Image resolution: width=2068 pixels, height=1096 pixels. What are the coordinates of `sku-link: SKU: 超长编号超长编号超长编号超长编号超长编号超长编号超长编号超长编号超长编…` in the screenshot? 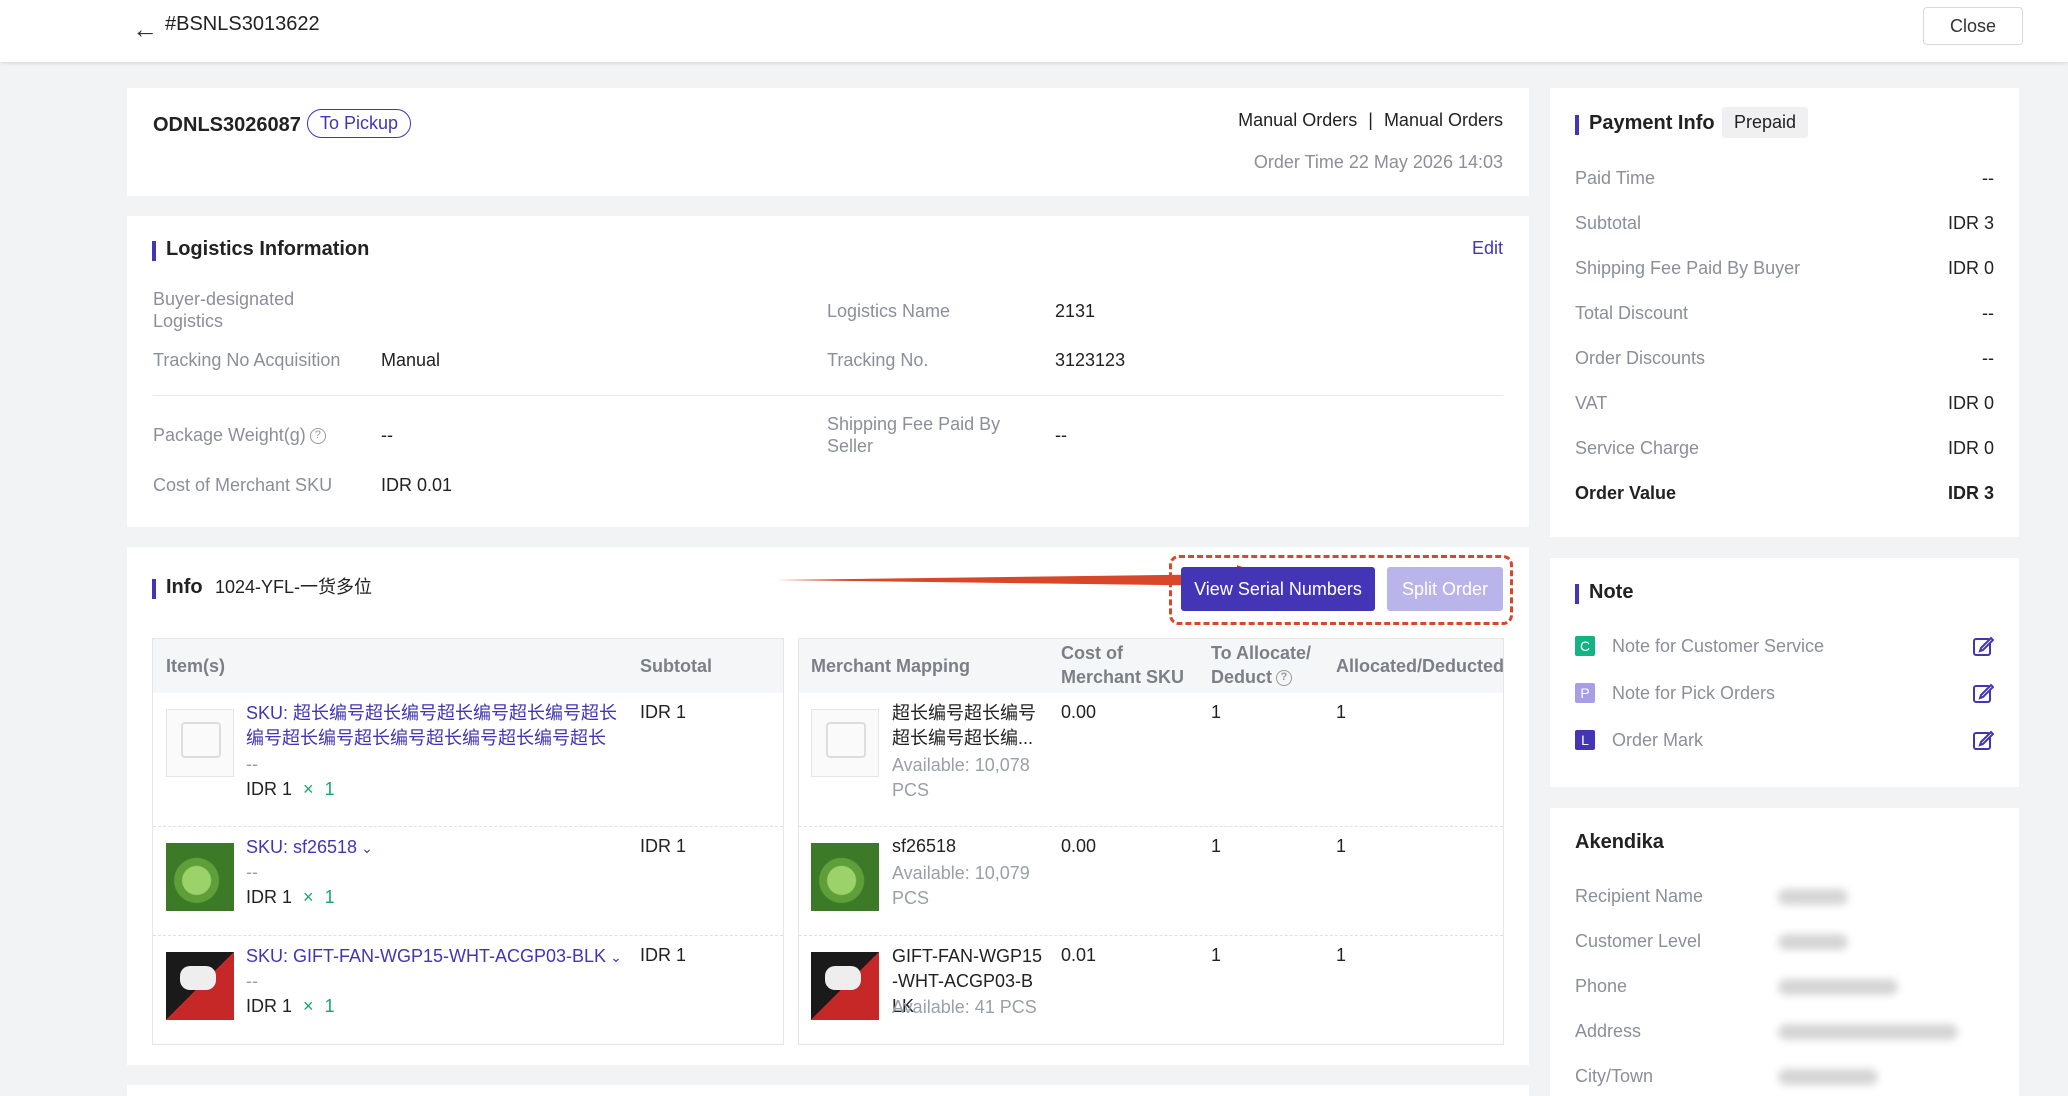 It's located at (438, 726).